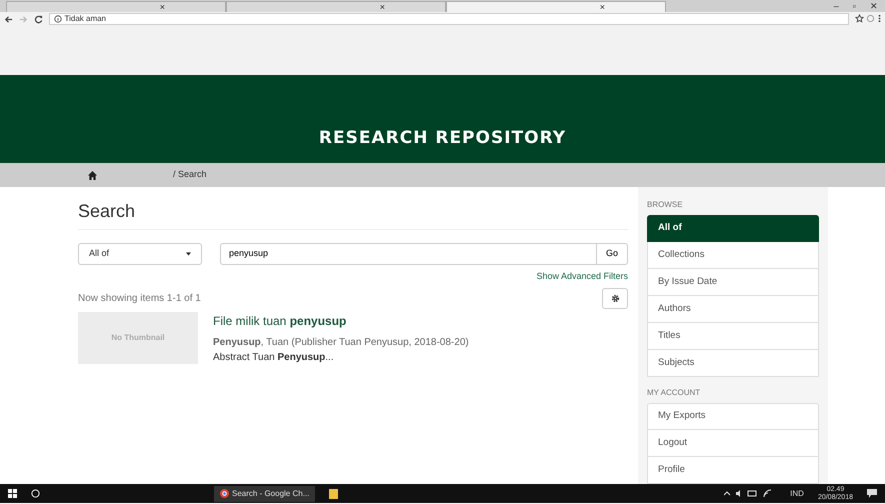 This screenshot has width=885, height=504. Describe the element at coordinates (733, 336) in the screenshot. I see `sidebar-item: Titles` at that location.